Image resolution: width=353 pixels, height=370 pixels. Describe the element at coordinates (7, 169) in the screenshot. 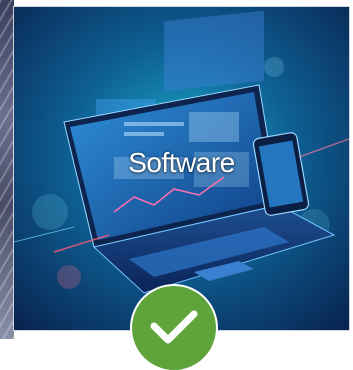

I see `adjacent-card-edge` at that location.